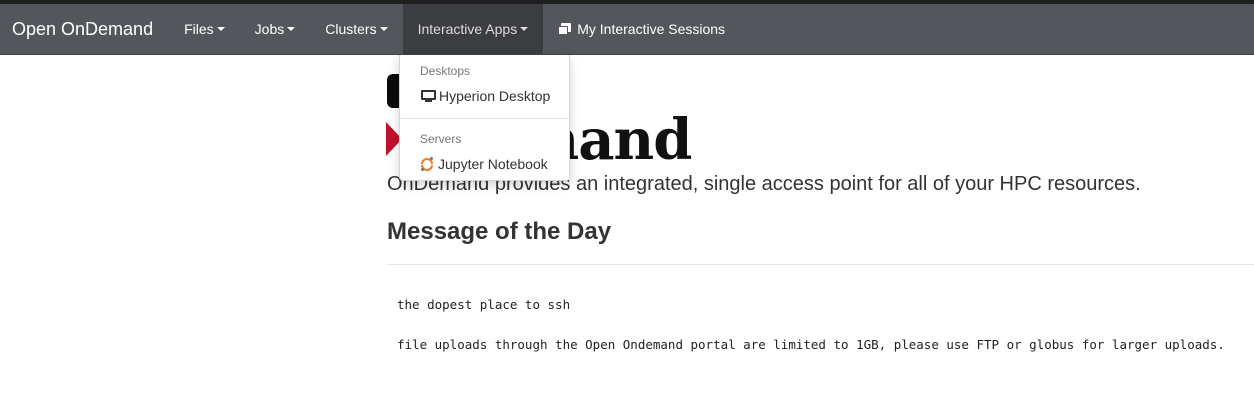 This screenshot has height=402, width=1254. Describe the element at coordinates (499, 231) in the screenshot. I see `motd-title: Message of the Day` at that location.